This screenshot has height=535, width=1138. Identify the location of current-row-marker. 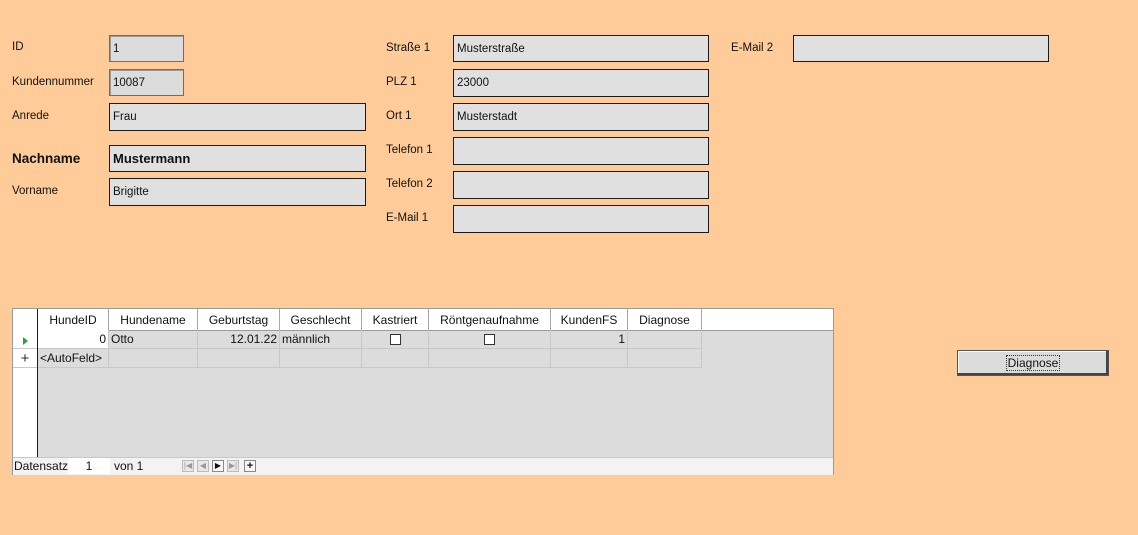
(25, 339).